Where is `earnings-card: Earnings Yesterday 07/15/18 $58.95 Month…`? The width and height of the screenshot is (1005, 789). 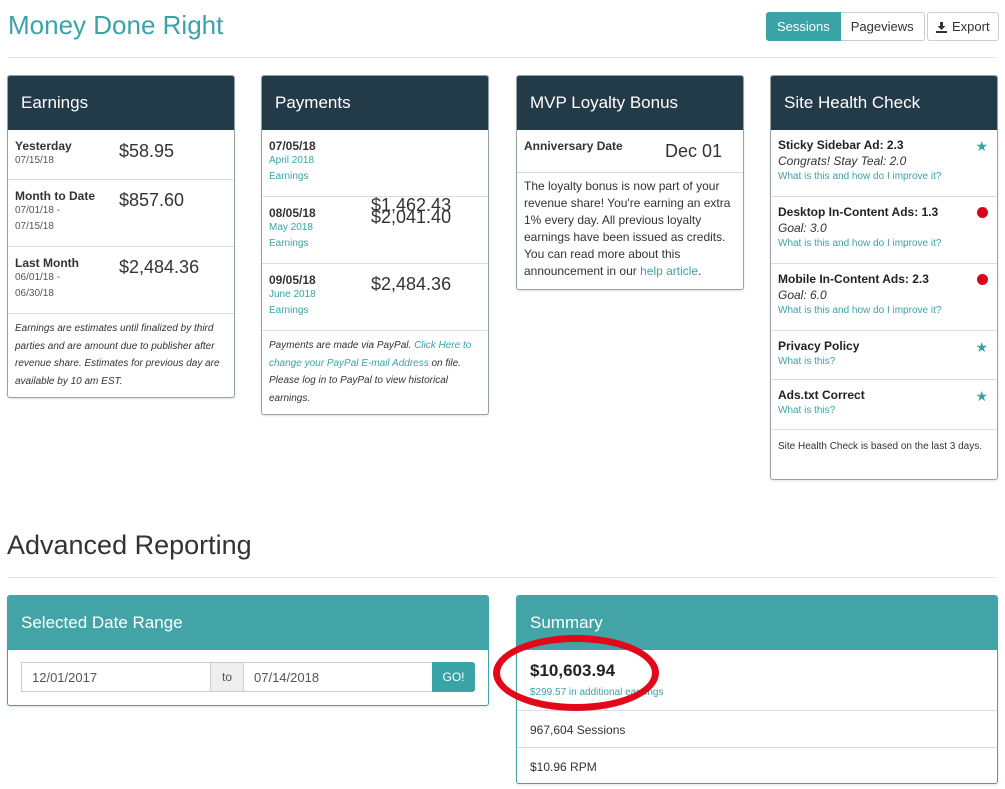
earnings-card: Earnings Yesterday 07/15/18 $58.95 Month… is located at coordinates (121, 236).